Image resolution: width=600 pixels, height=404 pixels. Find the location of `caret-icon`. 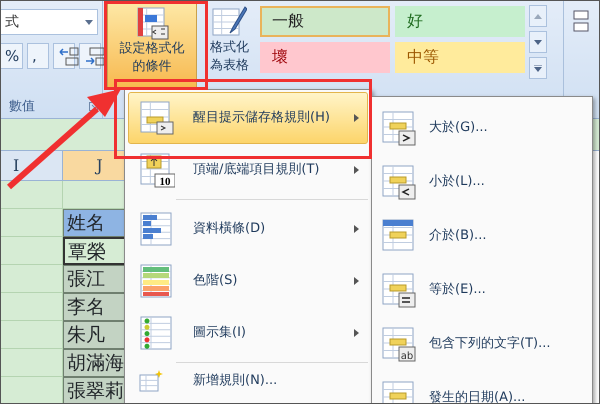

caret-icon is located at coordinates (89, 22).